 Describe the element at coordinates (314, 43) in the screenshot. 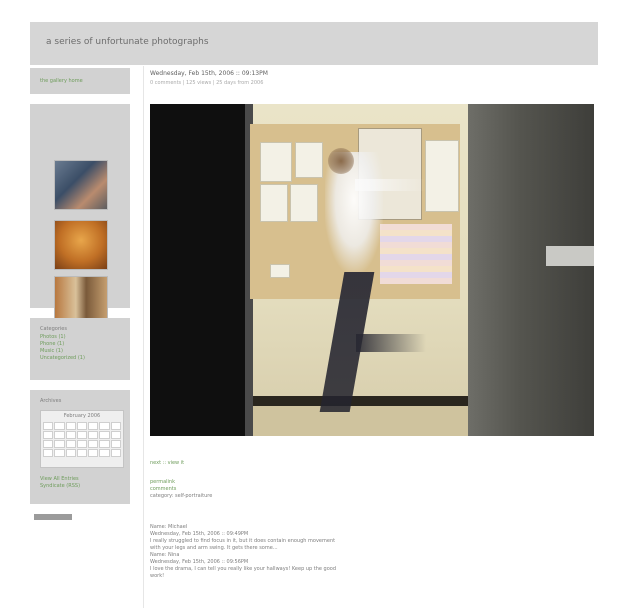

I see `site-header: a series of unfortunate photographs` at that location.